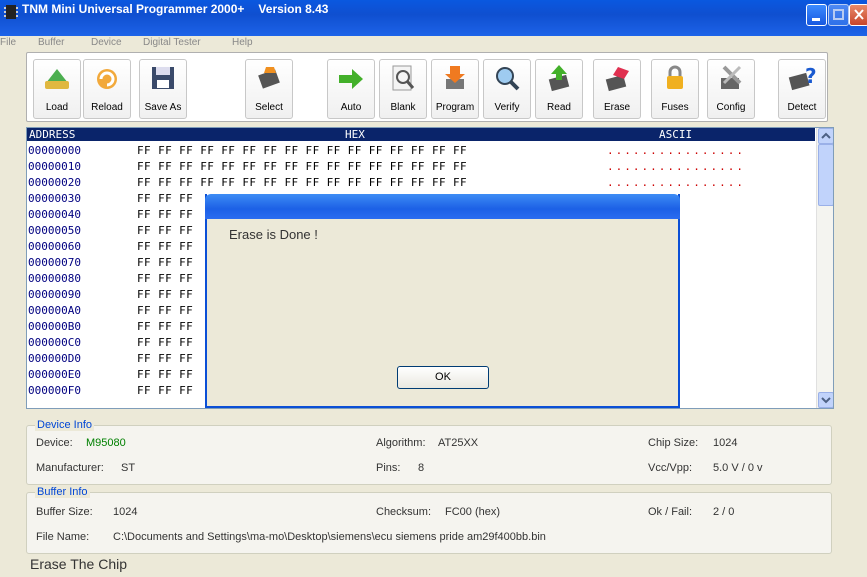  Describe the element at coordinates (825, 175) in the screenshot. I see `scroll-thumb` at that location.